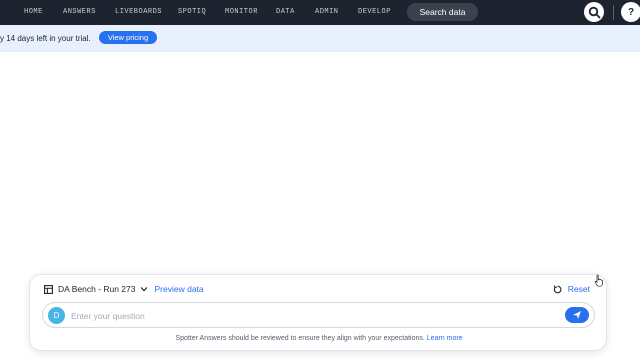 This screenshot has width=640, height=360. Describe the element at coordinates (578, 289) in the screenshot. I see `reset-label: Reset` at that location.